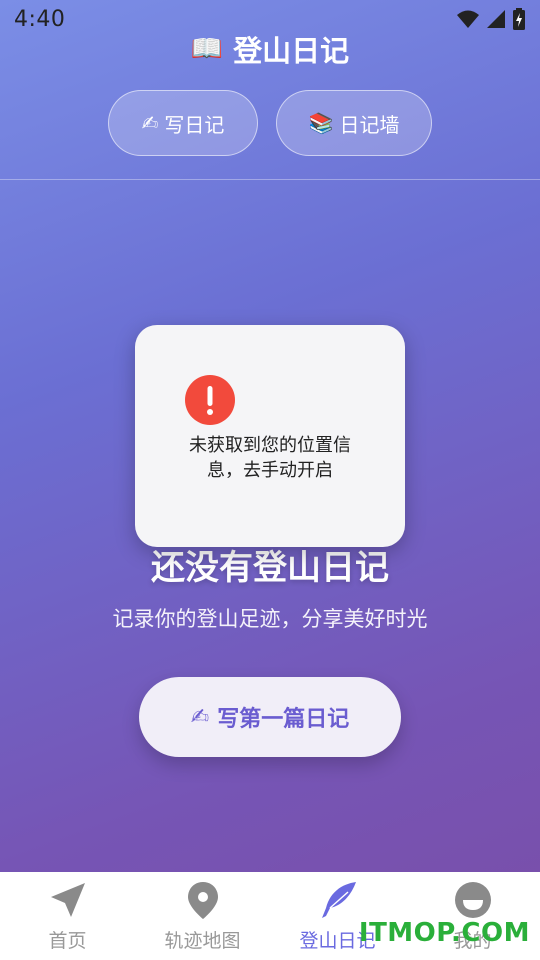  Describe the element at coordinates (291, 51) in the screenshot. I see `page-title-text: 登山日记` at that location.